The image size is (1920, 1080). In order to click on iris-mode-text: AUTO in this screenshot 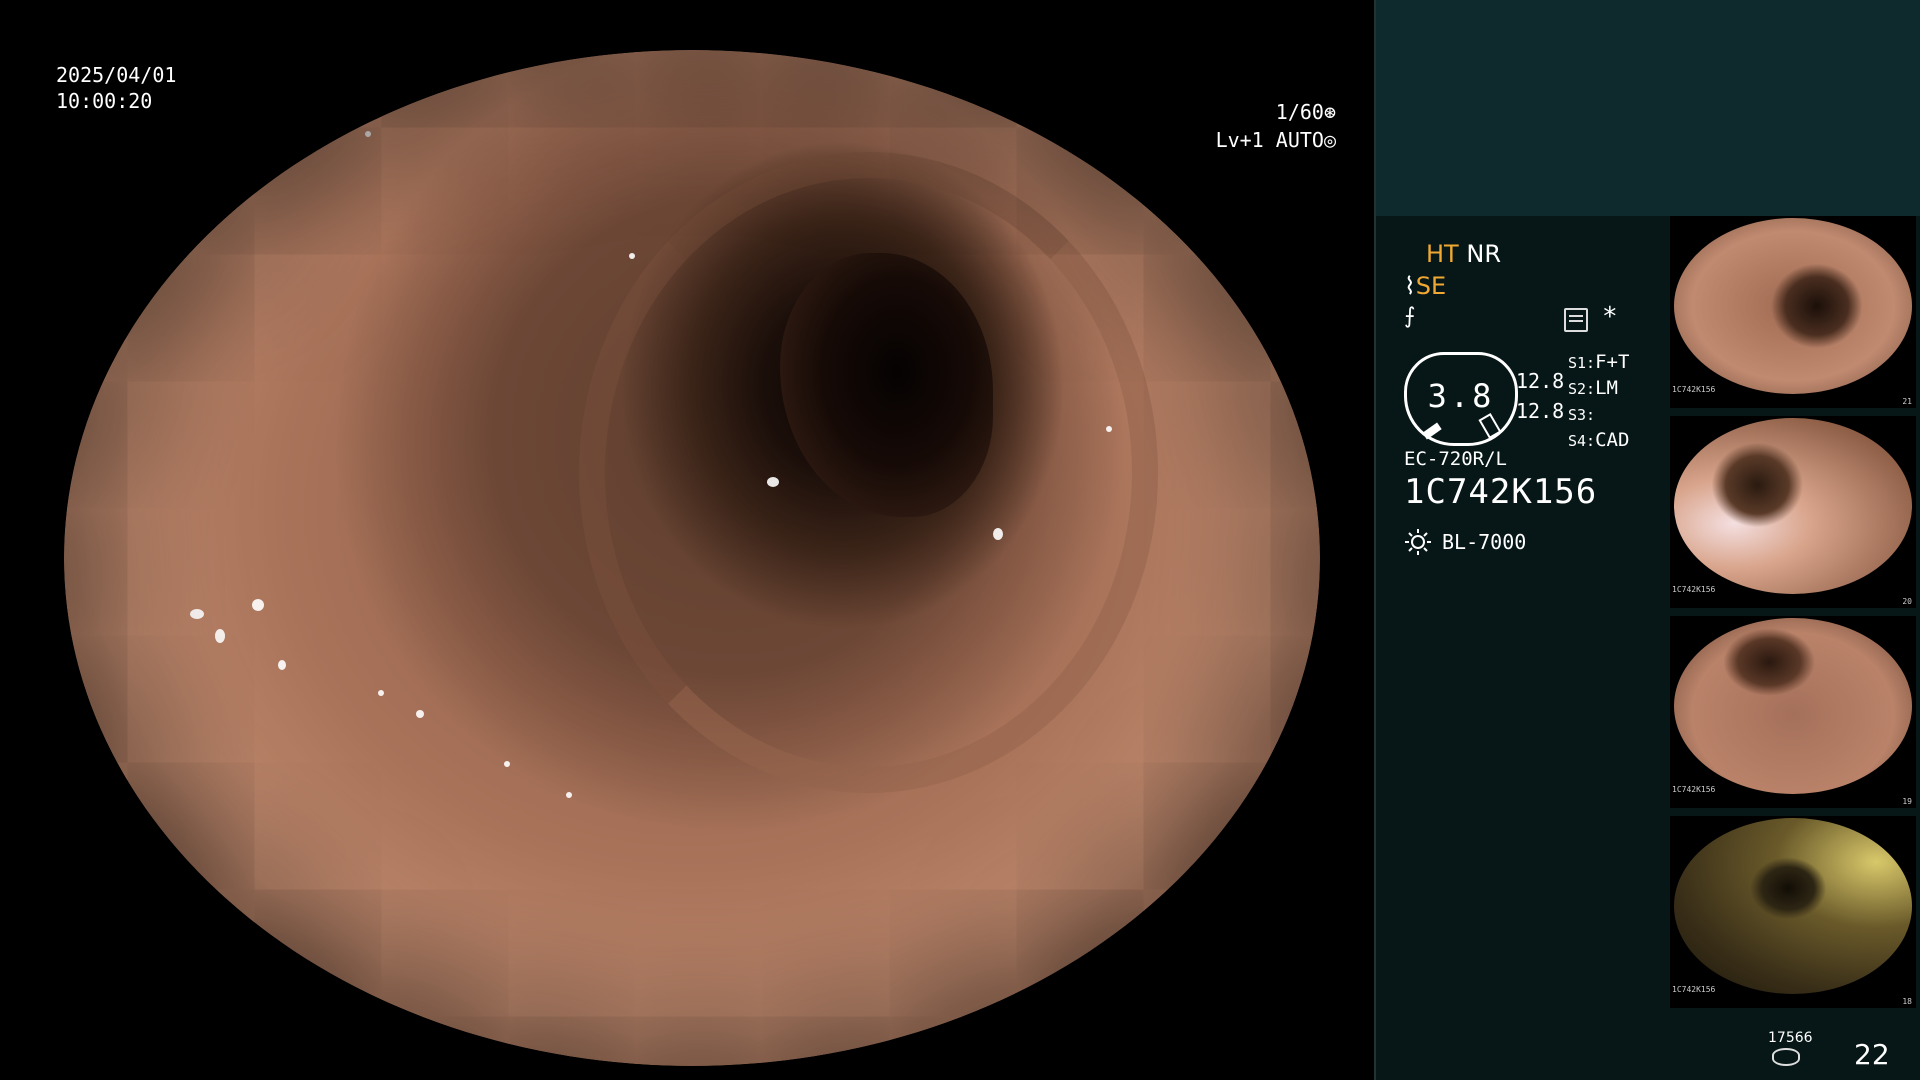, I will do `click(1299, 140)`.